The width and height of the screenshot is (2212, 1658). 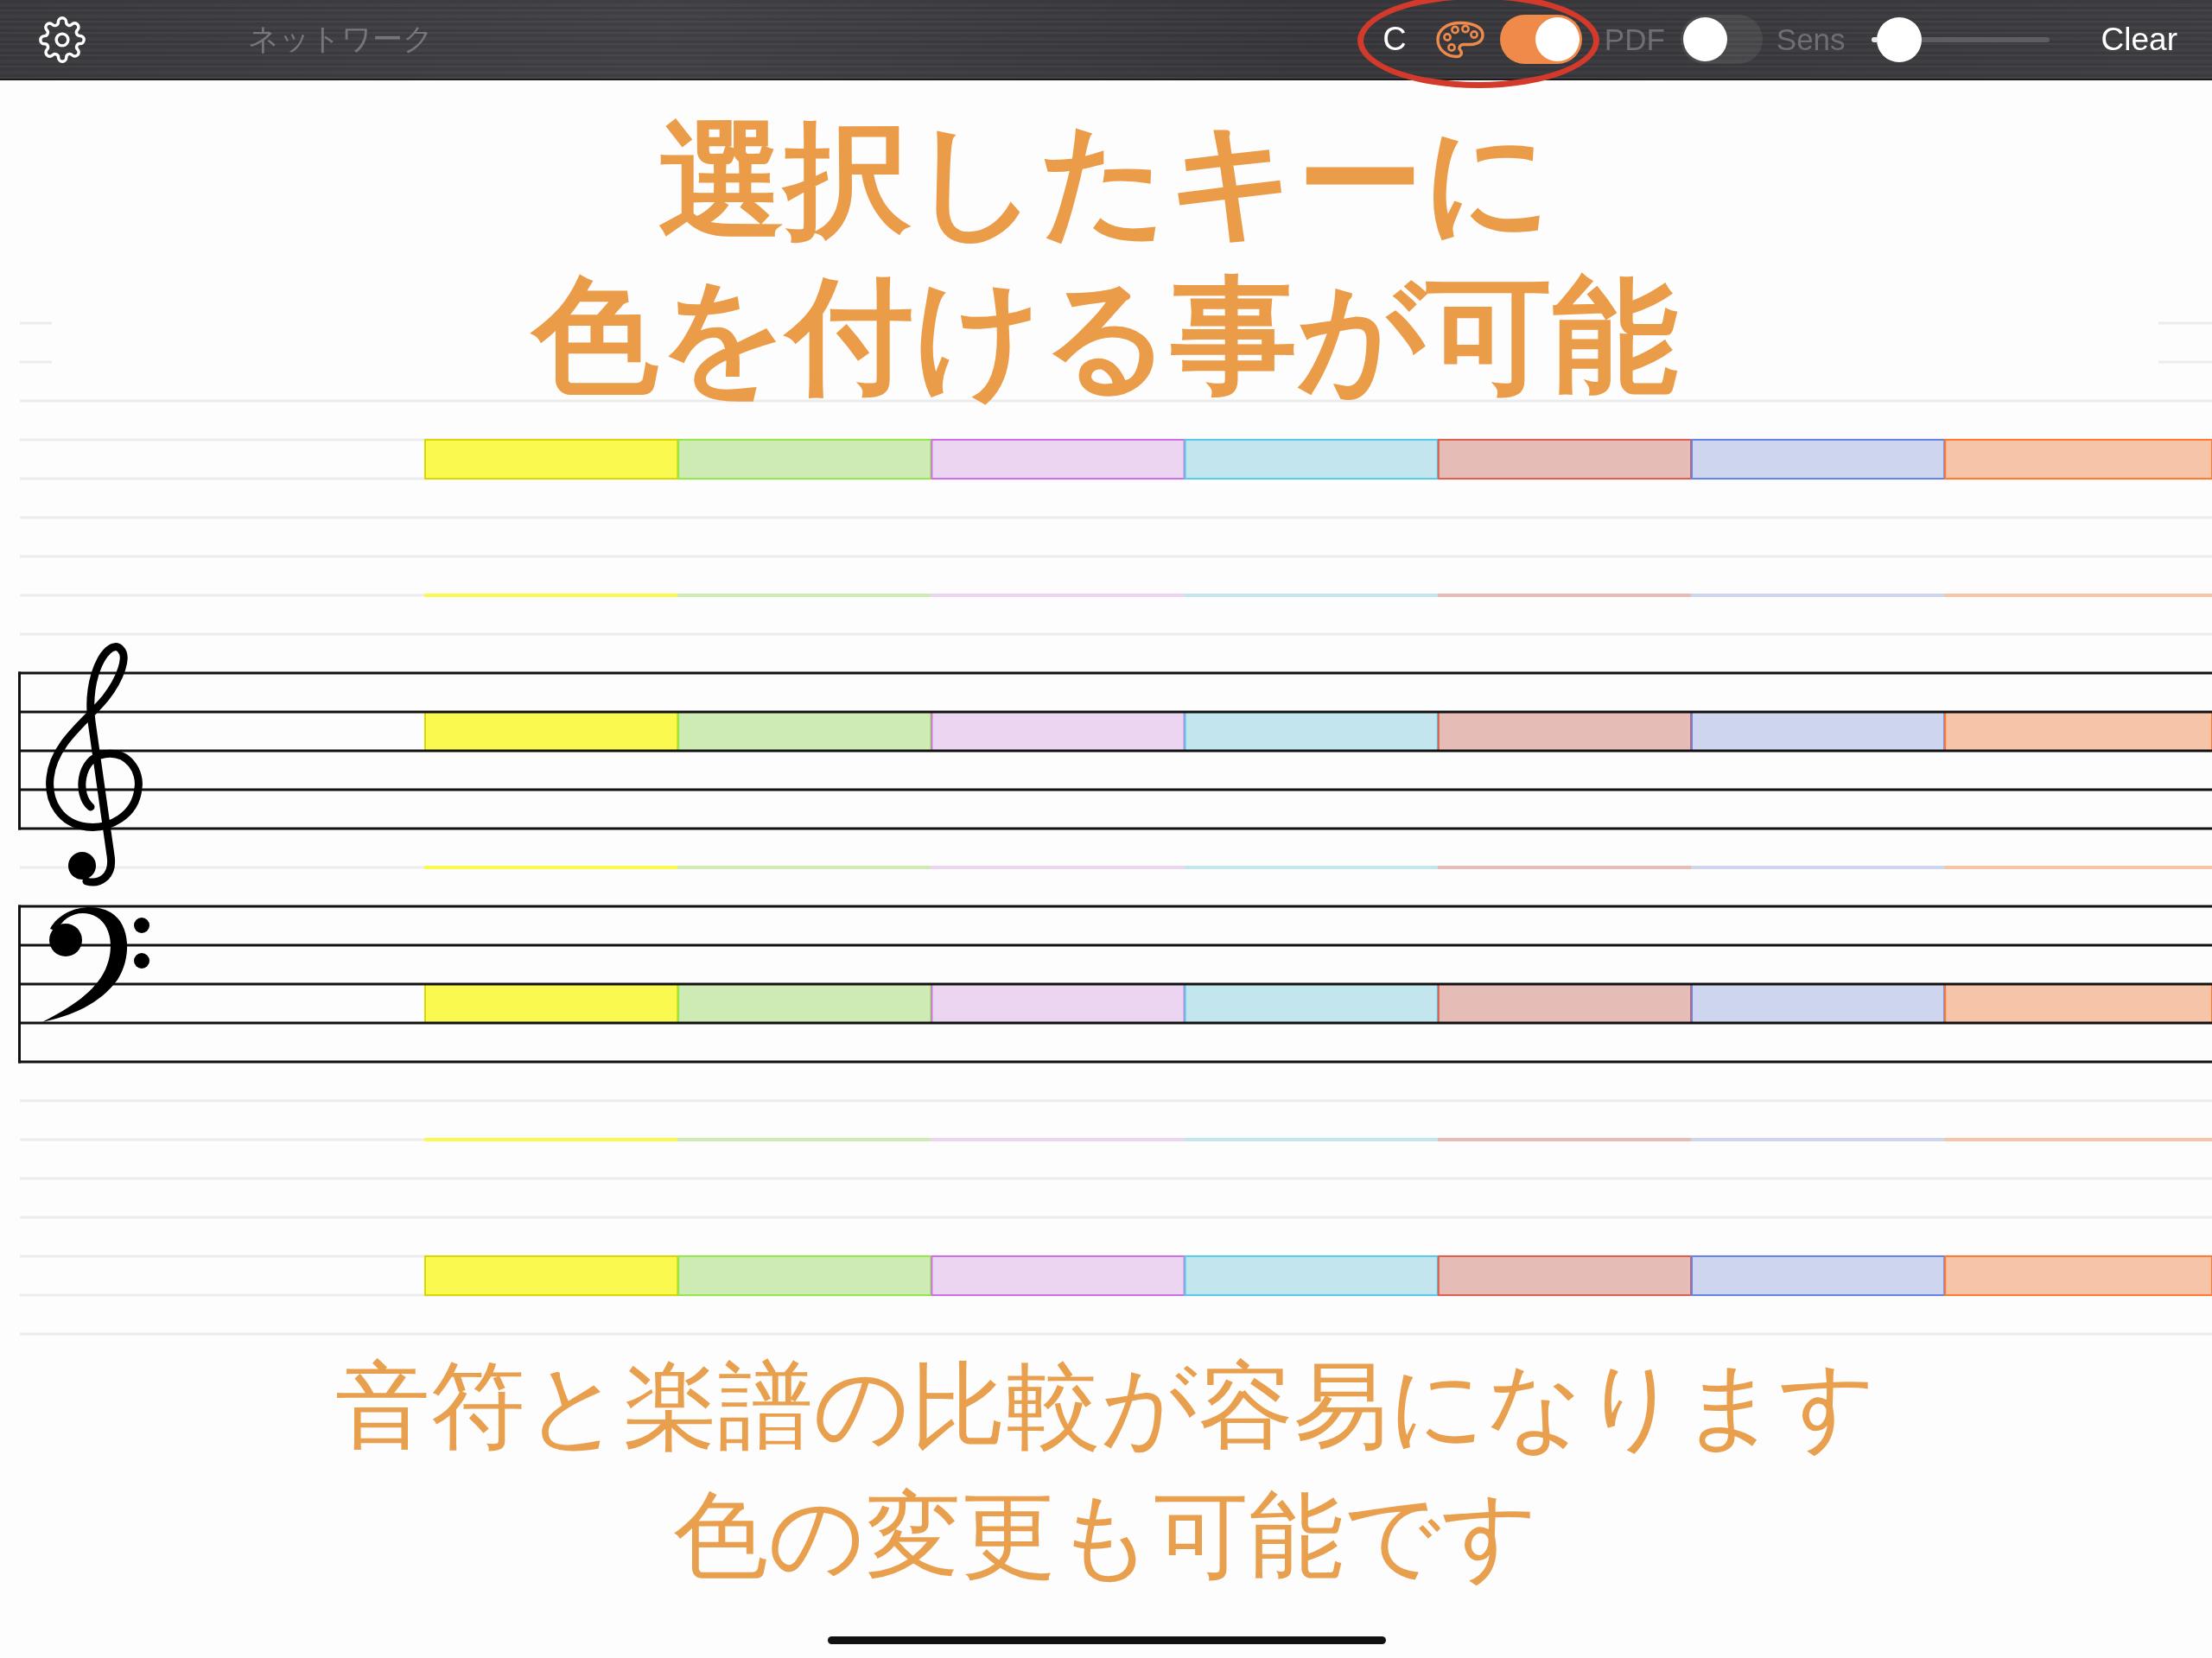 What do you see at coordinates (1540, 39) in the screenshot?
I see `color-toggle` at bounding box center [1540, 39].